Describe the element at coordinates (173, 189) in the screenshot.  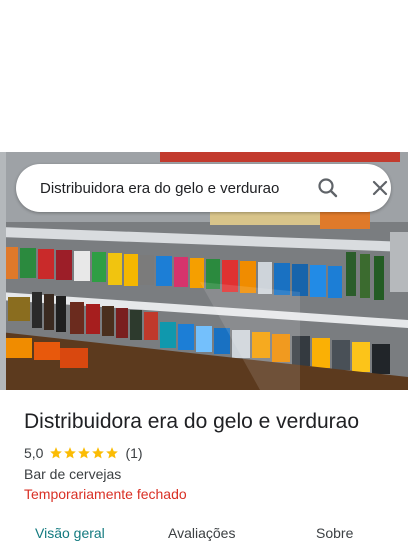
I see `search-input: Distribuidora era do gelo e verdurao` at that location.